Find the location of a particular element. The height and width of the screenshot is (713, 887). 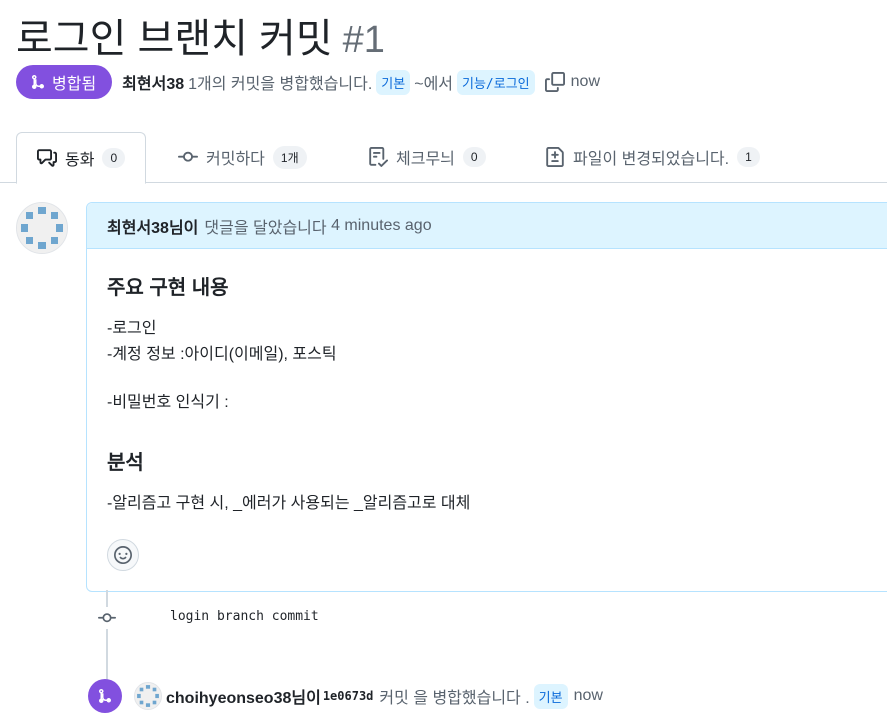

pr-title-row: 로그인 브랜치 커밋 #1 is located at coordinates (200, 35).